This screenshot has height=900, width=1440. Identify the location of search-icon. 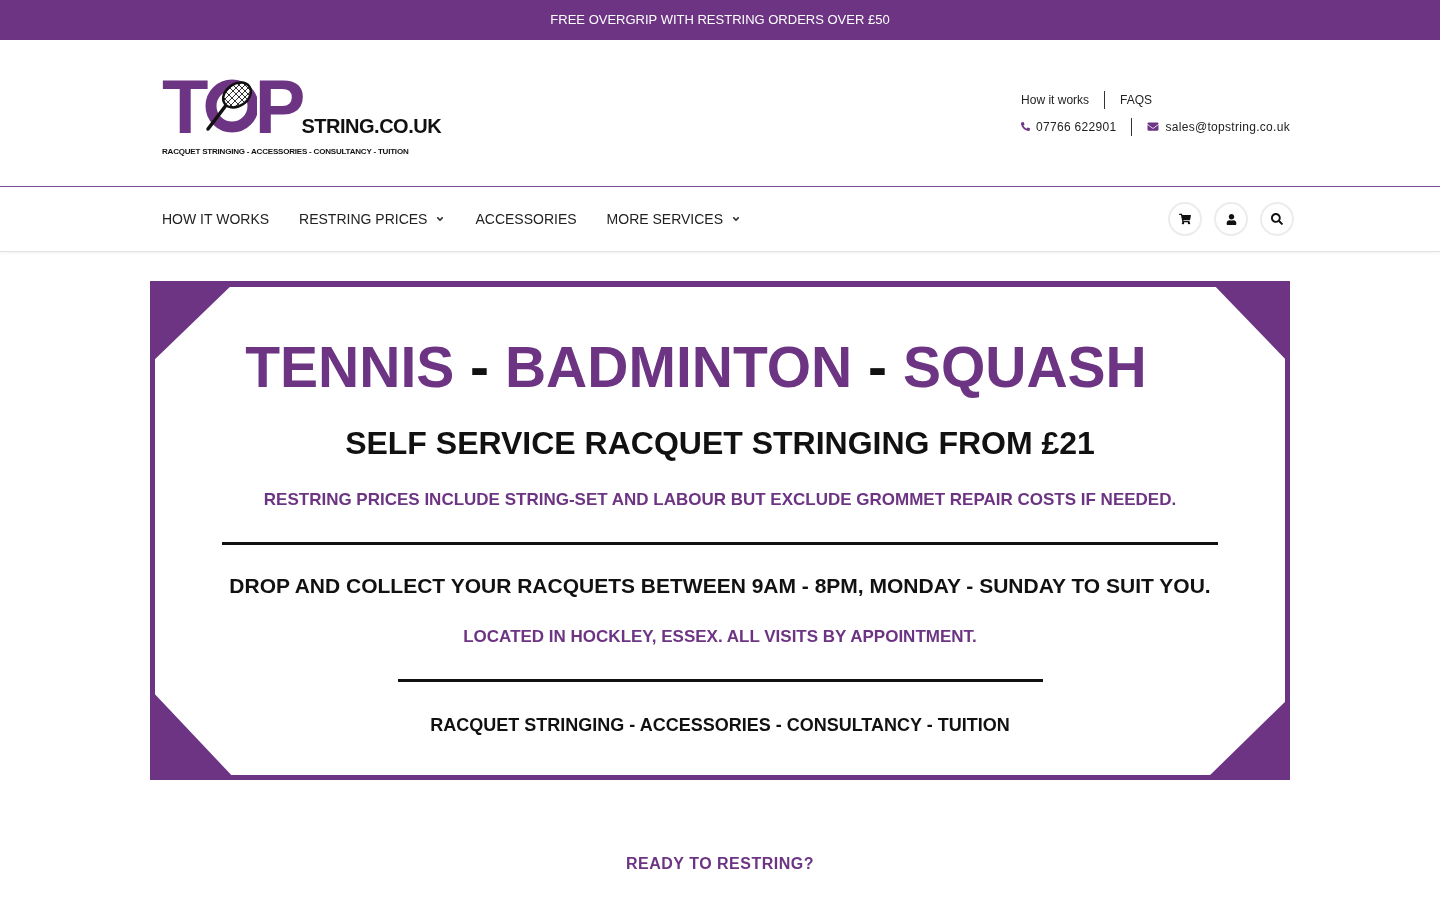
(1277, 219).